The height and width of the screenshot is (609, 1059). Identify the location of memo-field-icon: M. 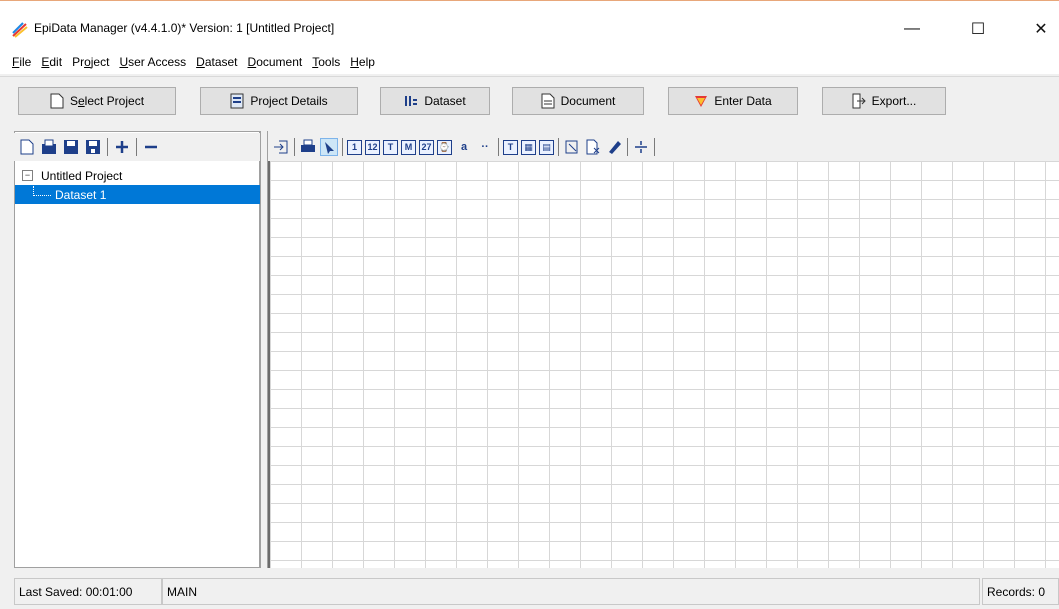
(408, 147).